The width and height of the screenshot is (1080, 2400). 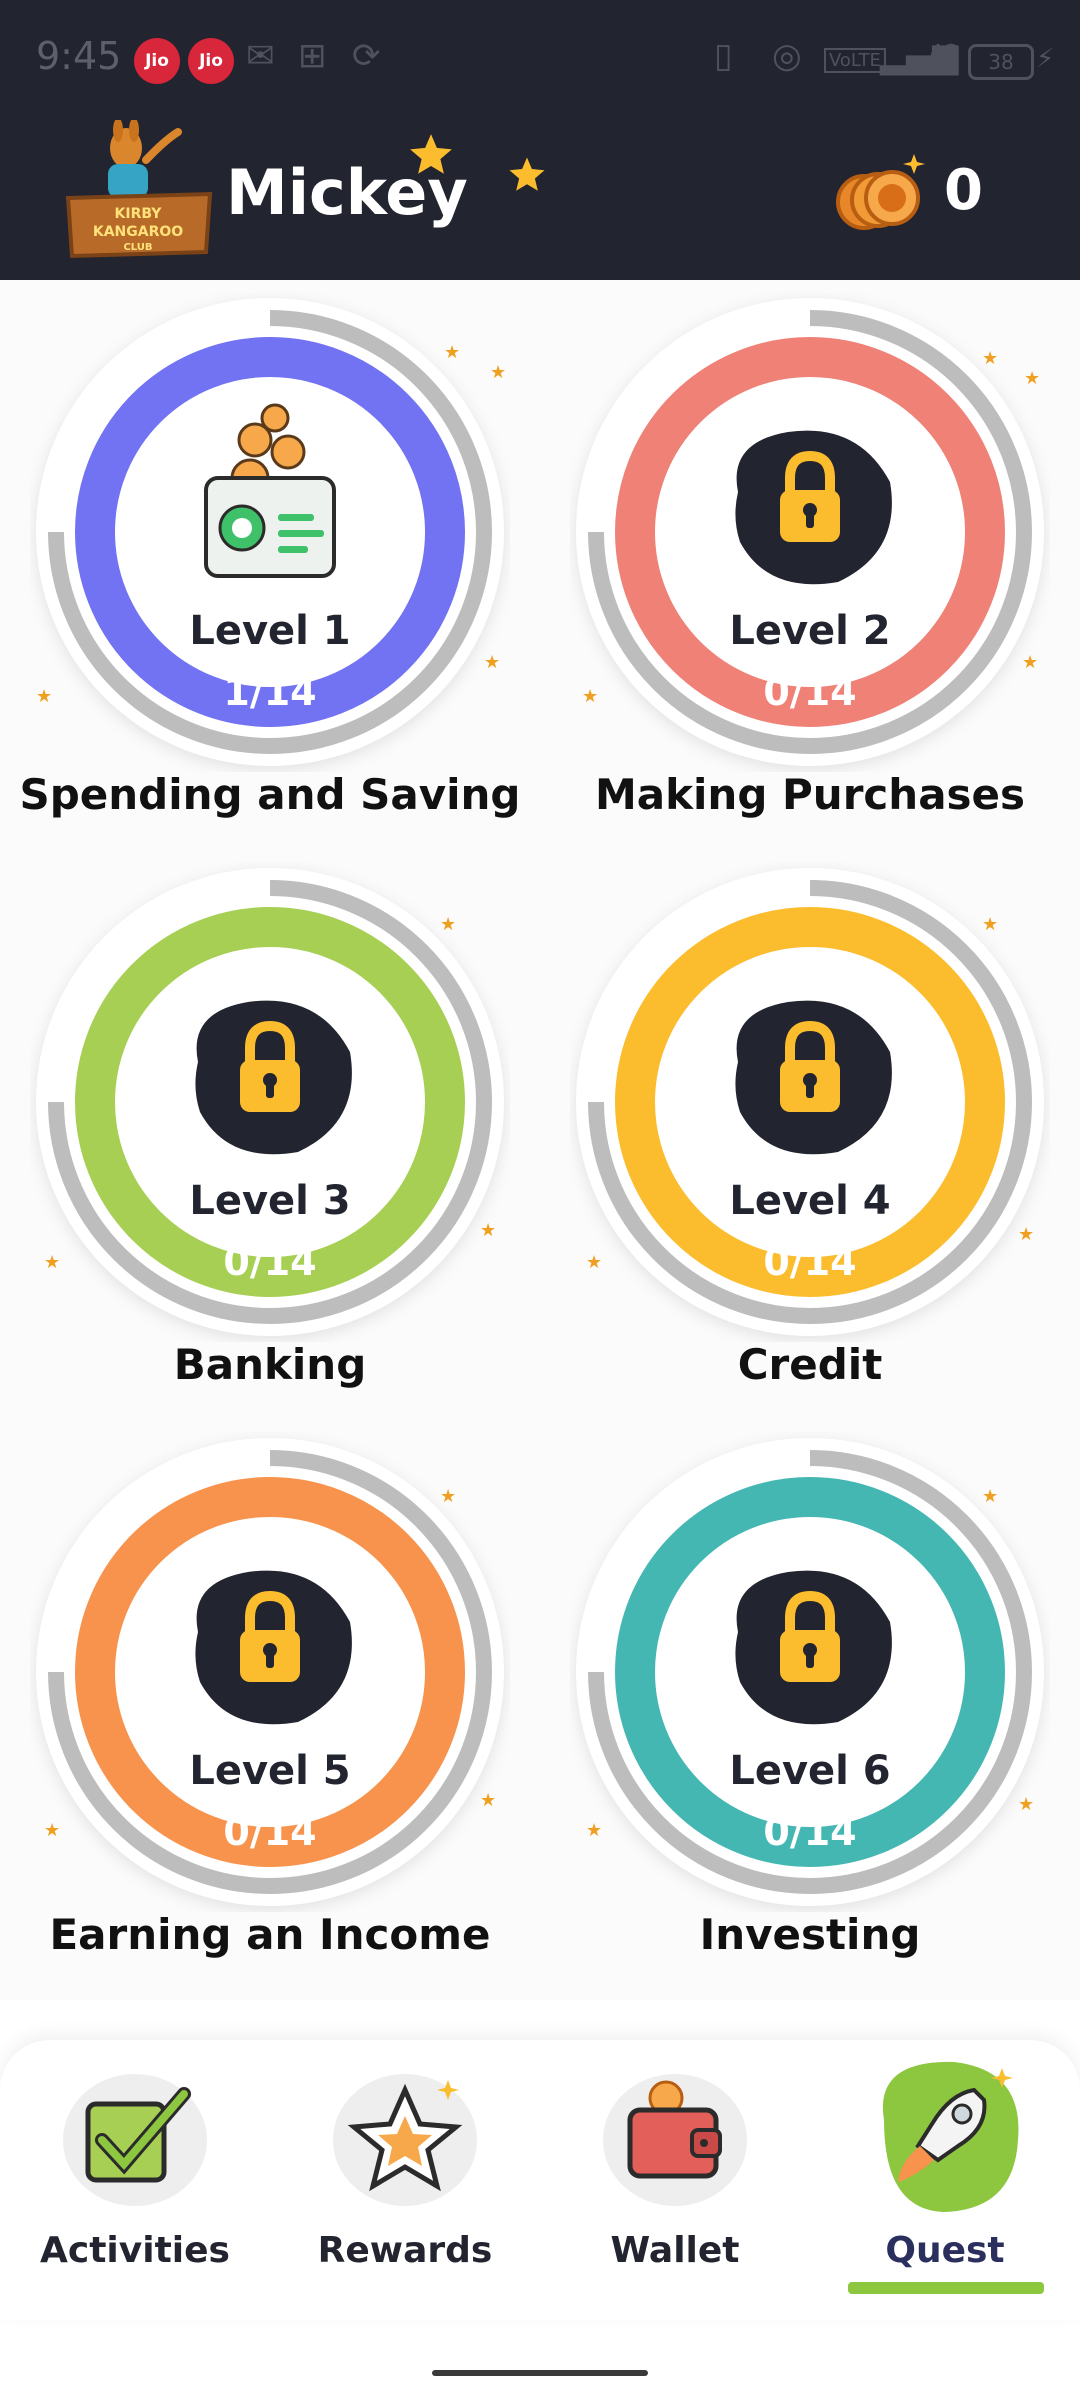 I want to click on level-title: Banking, so click(x=270, y=1364).